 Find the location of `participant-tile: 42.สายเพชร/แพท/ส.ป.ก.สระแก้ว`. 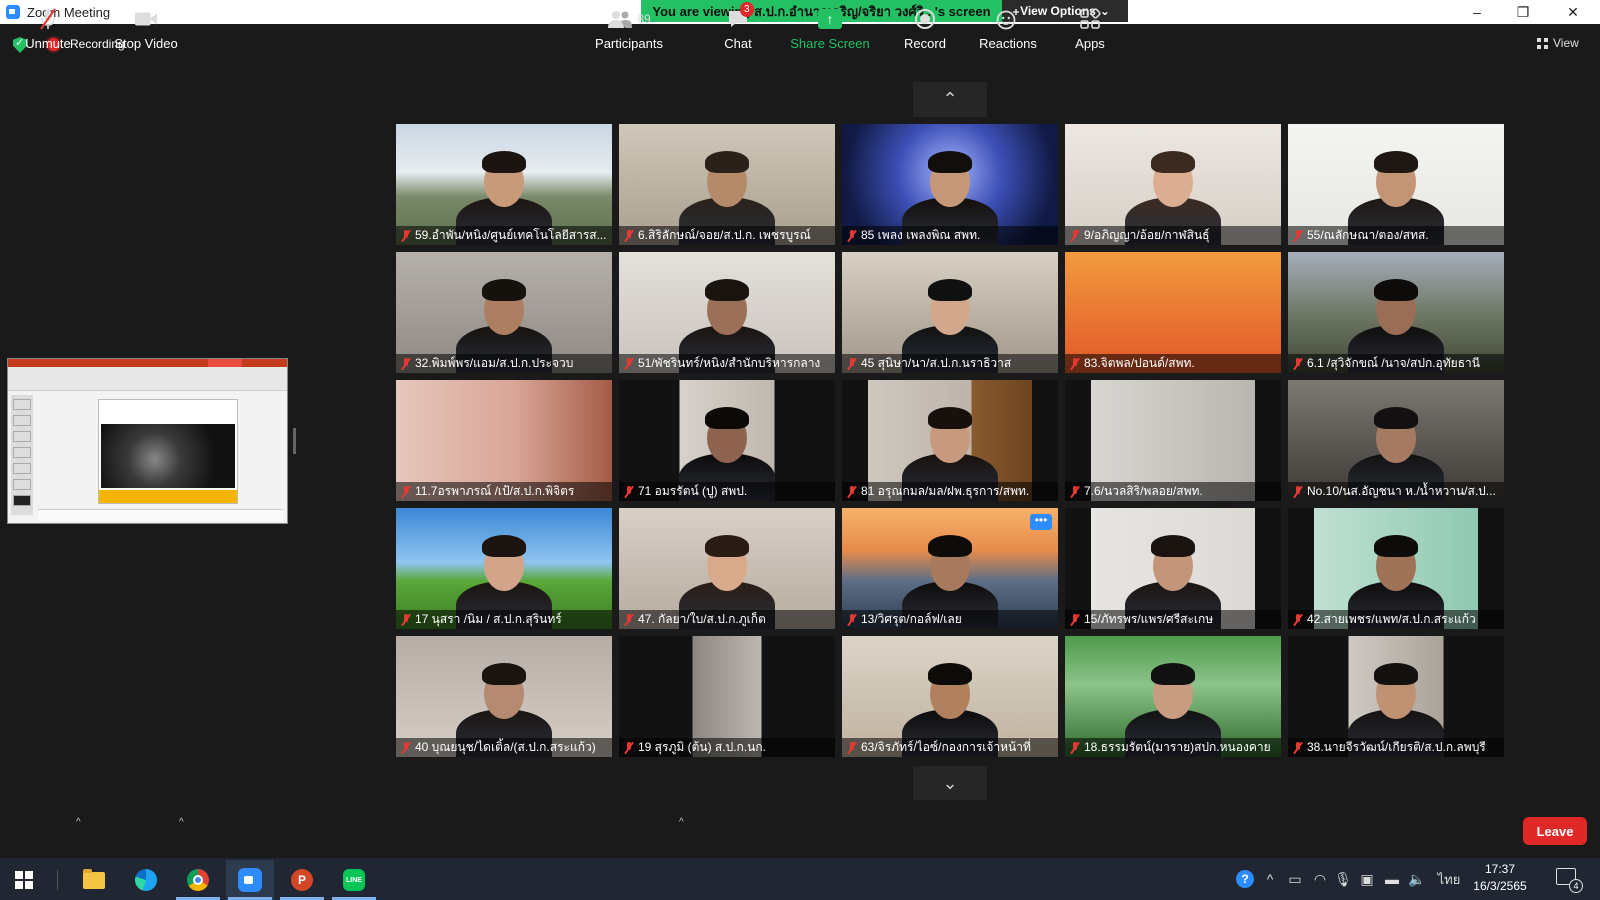

participant-tile: 42.สายเพชร/แพท/ส.ป.ก.สระแก้ว is located at coordinates (1396, 568).